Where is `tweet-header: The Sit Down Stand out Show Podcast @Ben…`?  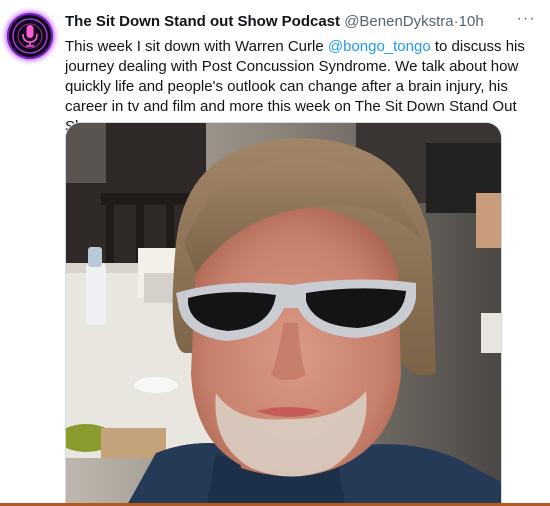
tweet-header: The Sit Down Stand out Show Podcast @Ben… is located at coordinates (292, 23).